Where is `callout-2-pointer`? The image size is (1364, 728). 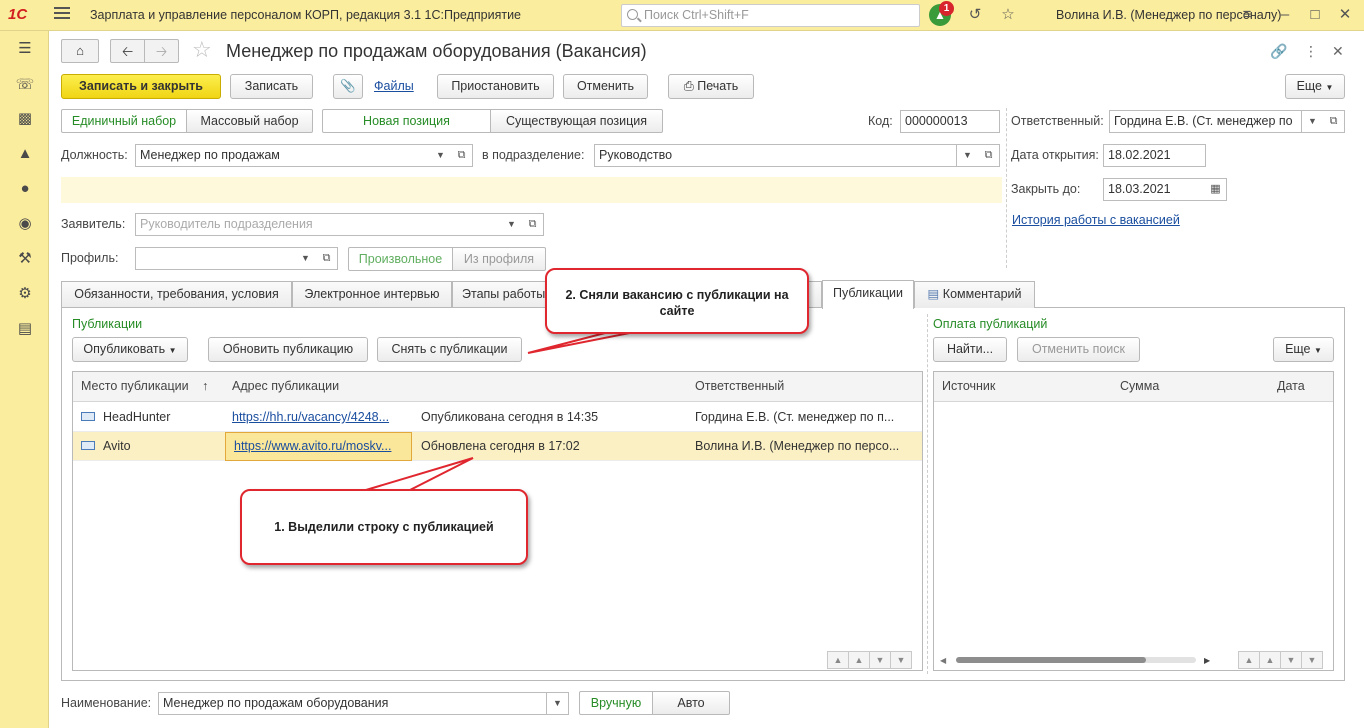 callout-2-pointer is located at coordinates (584, 342).